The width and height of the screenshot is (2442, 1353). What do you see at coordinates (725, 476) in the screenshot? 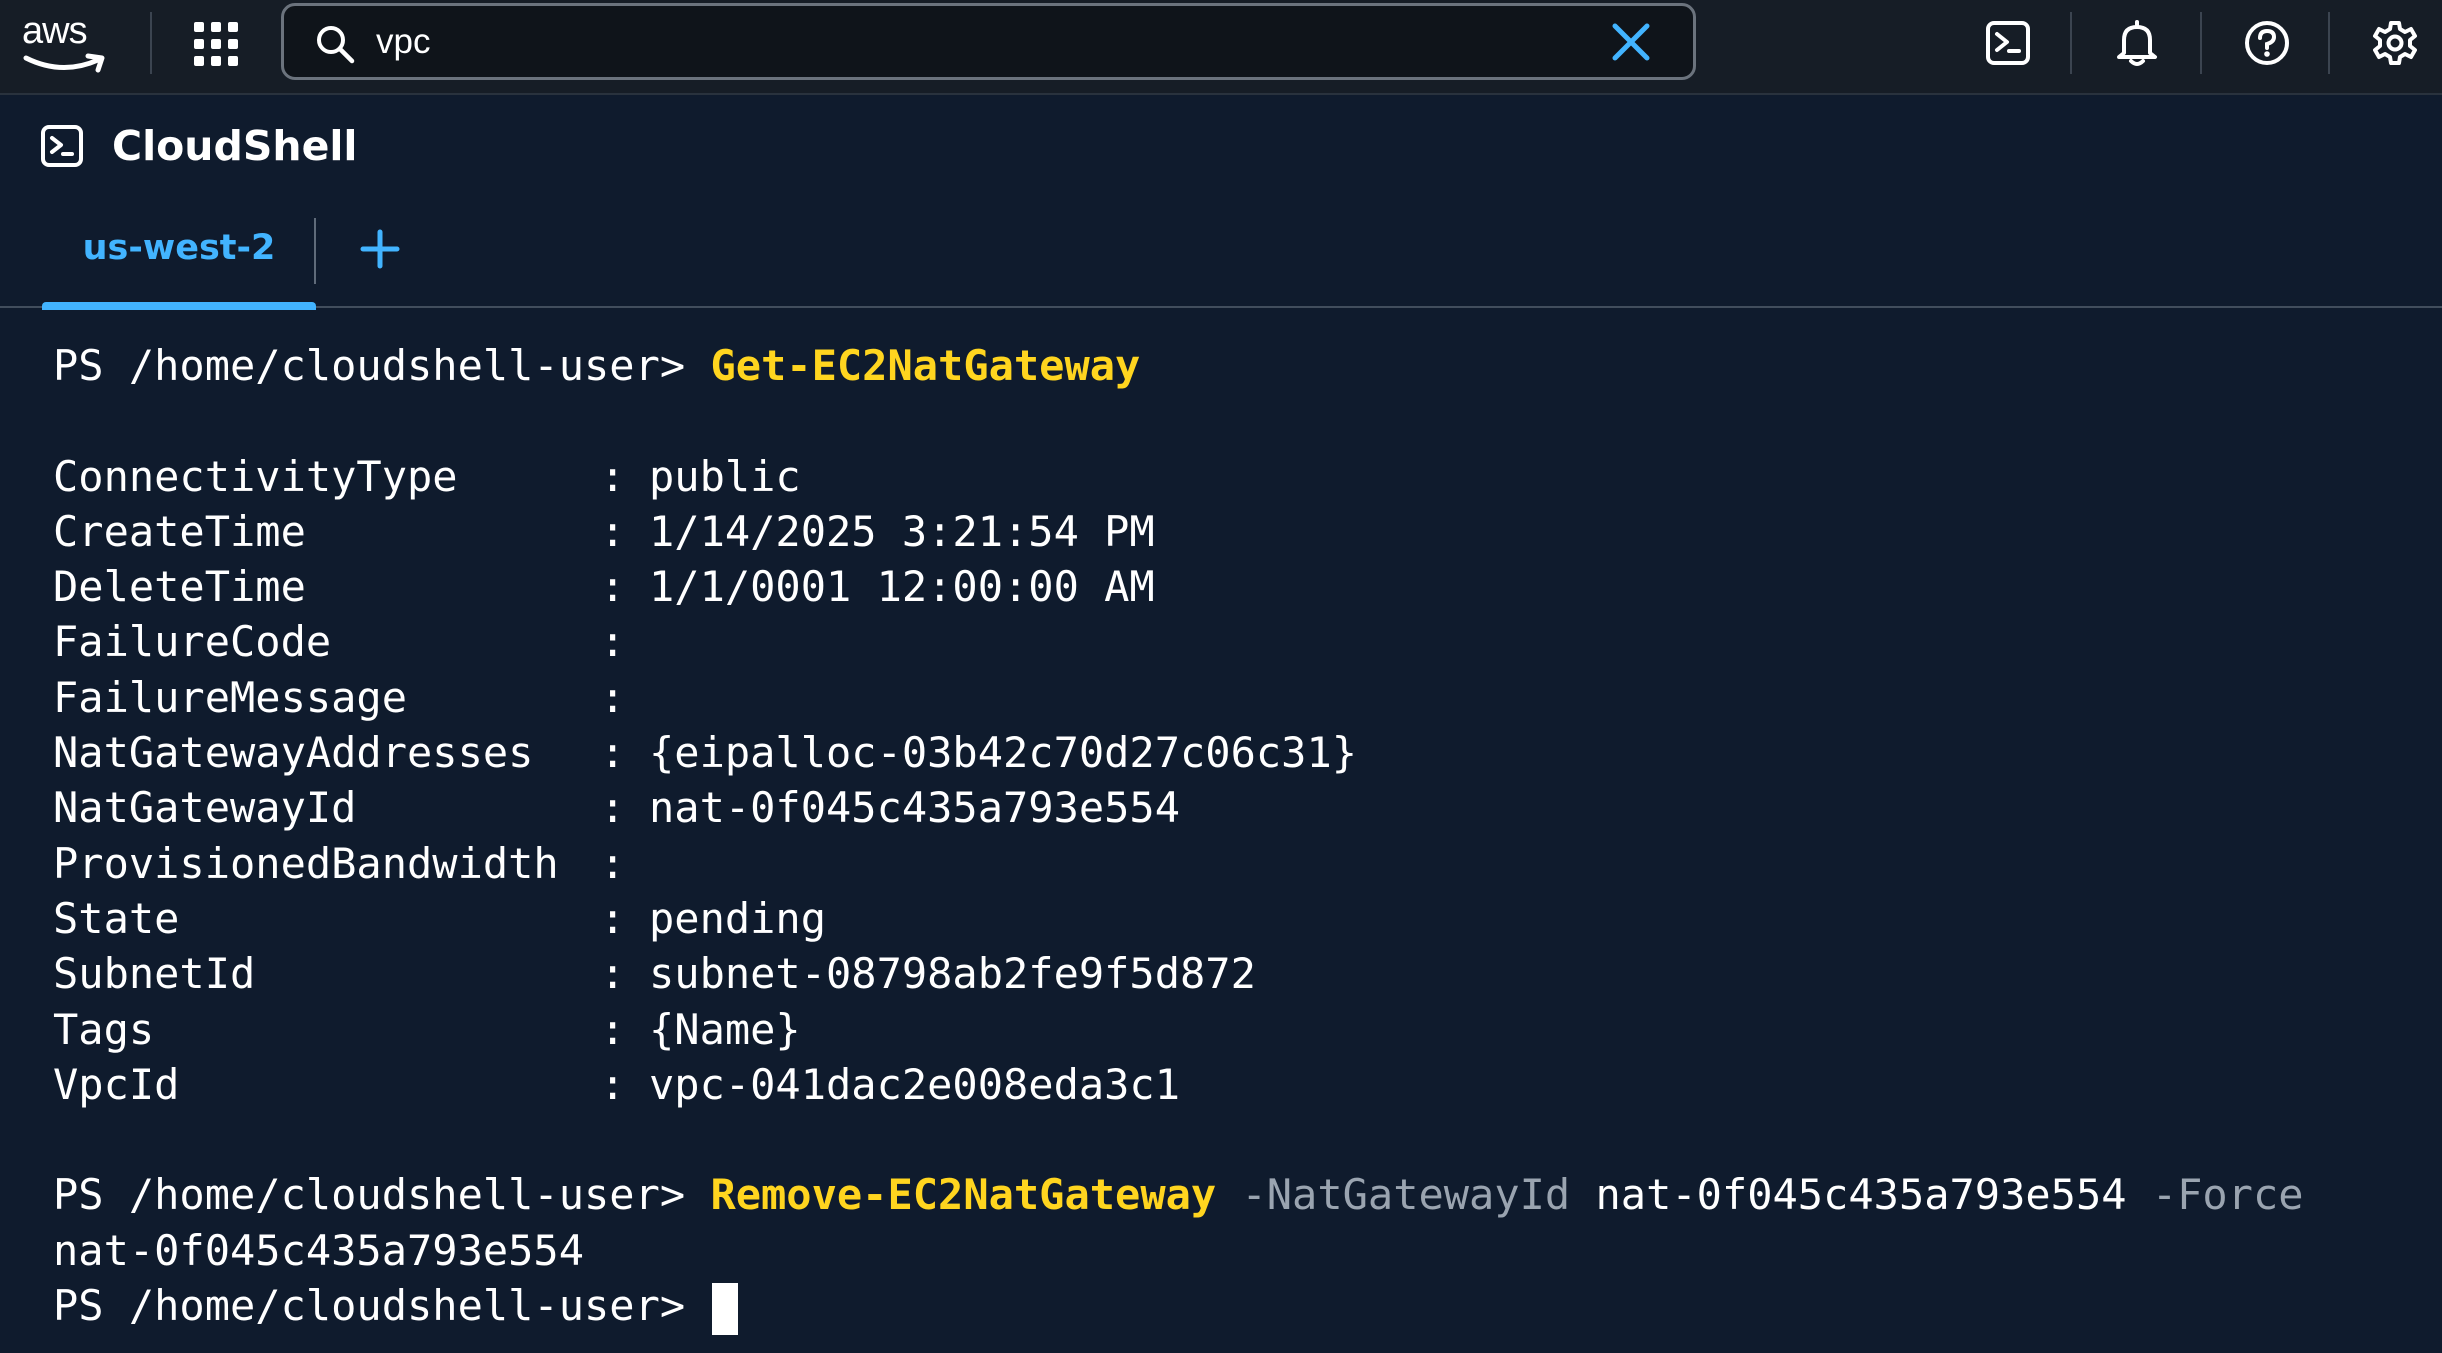
I see `property-value: public` at bounding box center [725, 476].